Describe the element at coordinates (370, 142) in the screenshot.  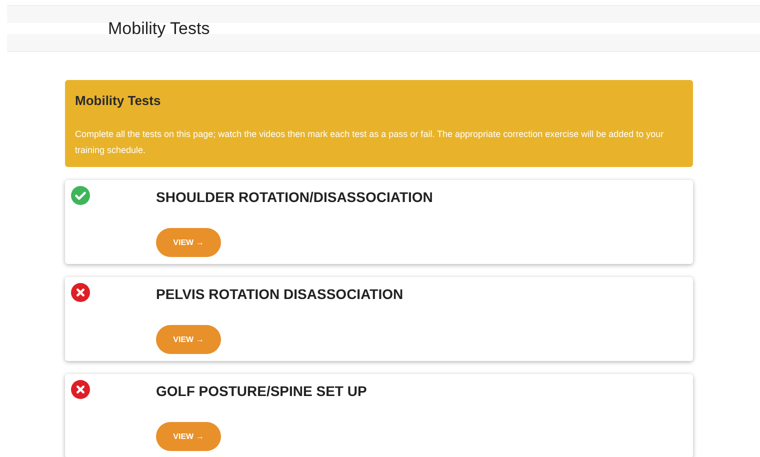
I see `notice-text: Complete all the tests on this page; watch the videos then mark each test as a pass or fail. The appropriate correction exercise will be added to your training schedule.` at that location.